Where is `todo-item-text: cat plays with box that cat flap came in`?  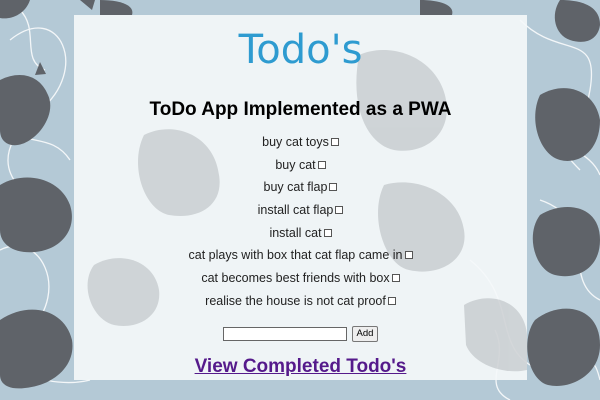 todo-item-text: cat plays with box that cat flap came in is located at coordinates (295, 255).